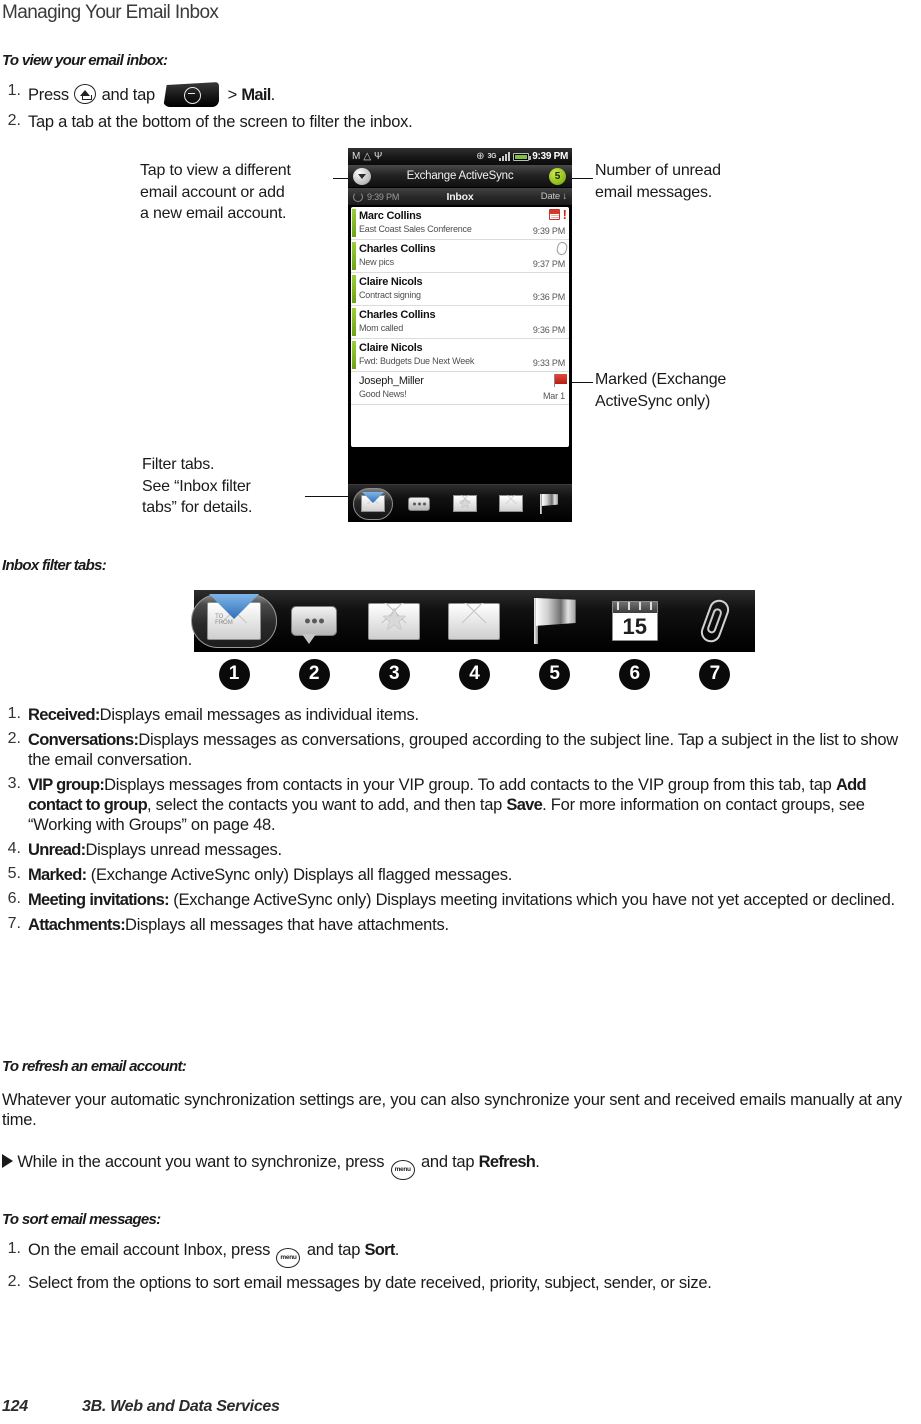 Image resolution: width=921 pixels, height=1424 pixels. I want to click on number-badge: 4, so click(474, 674).